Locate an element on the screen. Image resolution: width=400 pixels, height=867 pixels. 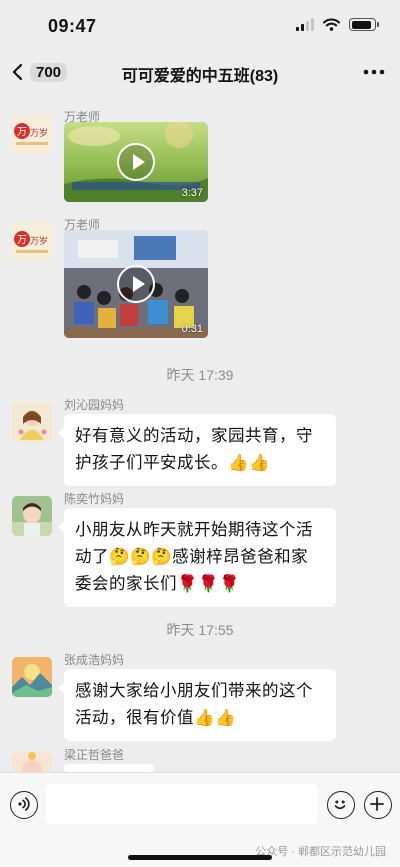
more-actions-button is located at coordinates (378, 805).